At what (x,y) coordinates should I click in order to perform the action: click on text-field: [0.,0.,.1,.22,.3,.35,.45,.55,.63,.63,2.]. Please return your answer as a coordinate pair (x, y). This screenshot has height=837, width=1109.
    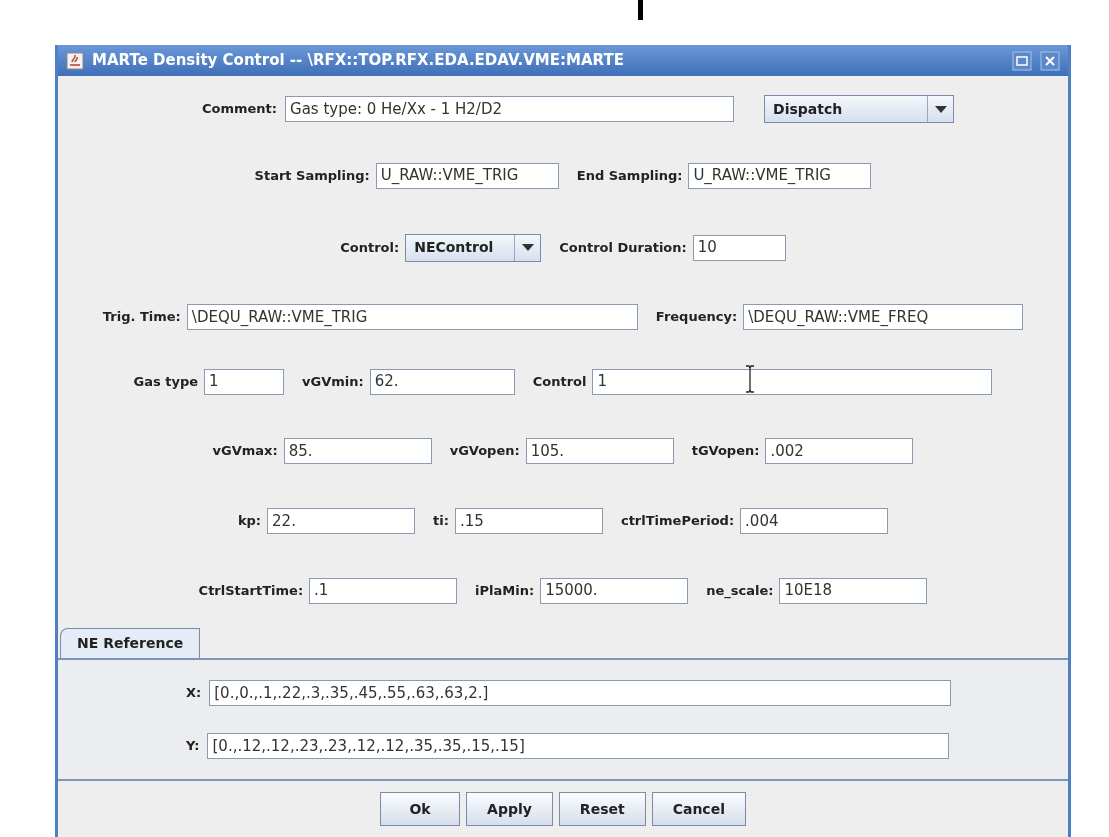
    Looking at the image, I should click on (580, 693).